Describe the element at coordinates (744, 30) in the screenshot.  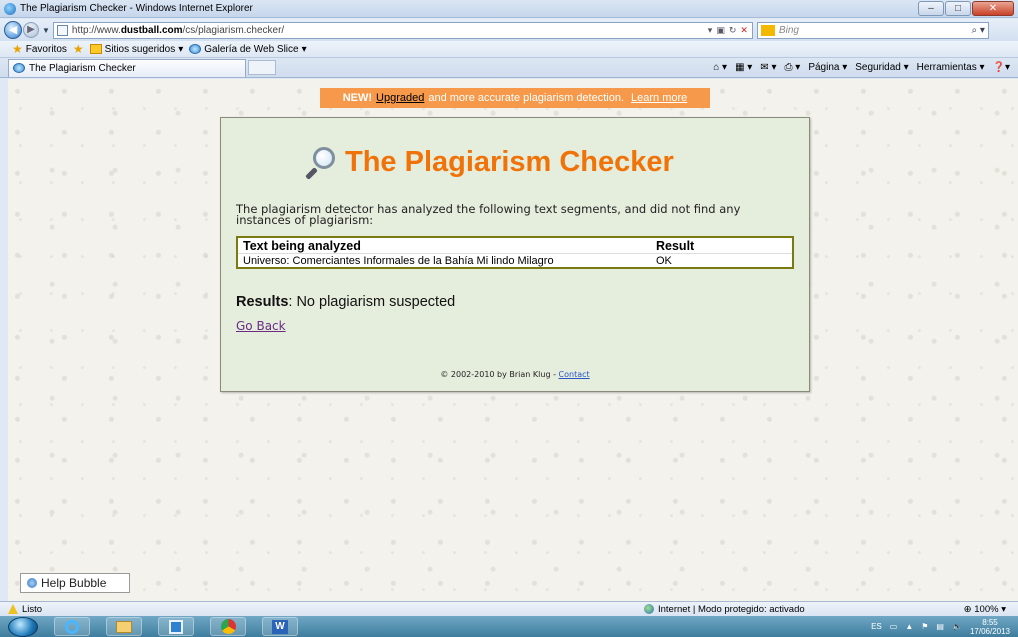
I see `stop-icon: ✕` at that location.